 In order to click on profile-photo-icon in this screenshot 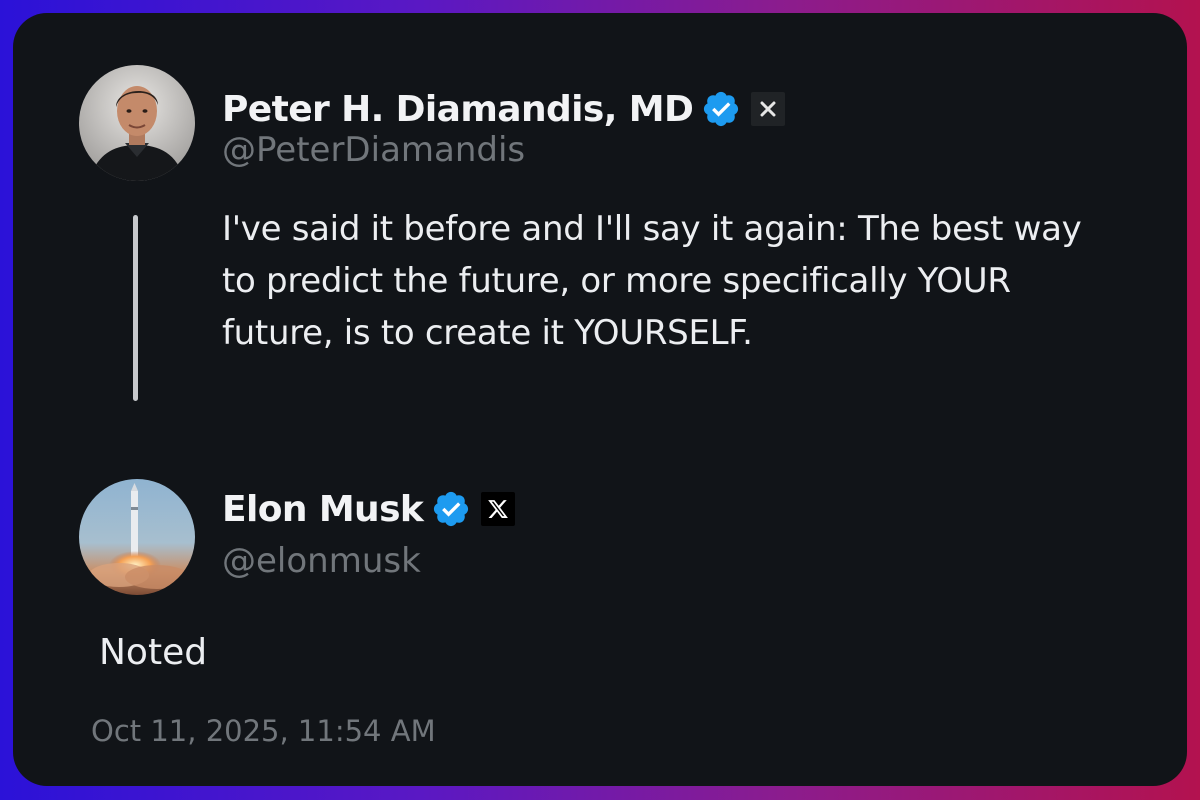, I will do `click(137, 123)`.